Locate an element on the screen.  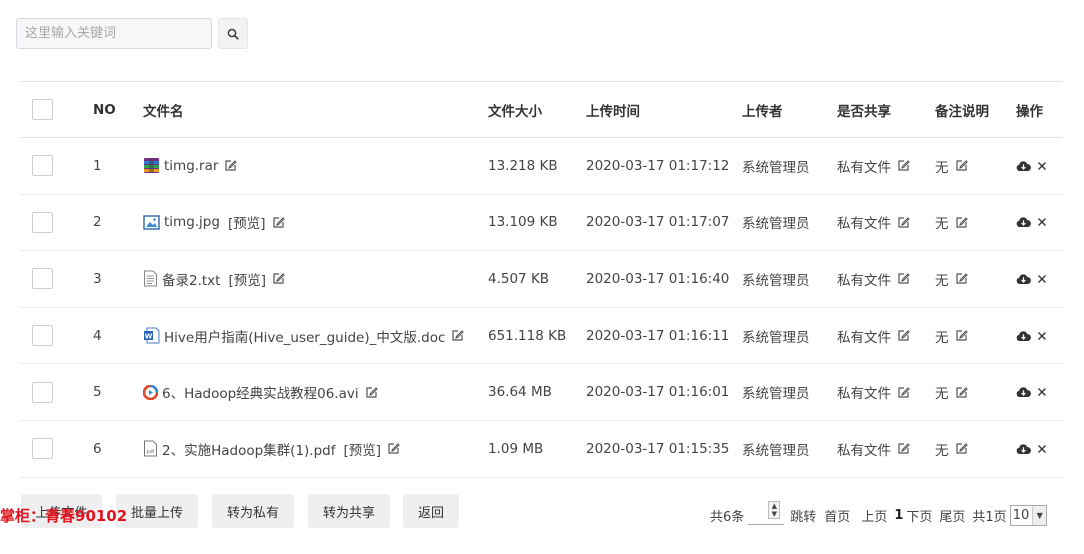
file-name: 6、Hadoop经典实战教程06.avi is located at coordinates (260, 392).